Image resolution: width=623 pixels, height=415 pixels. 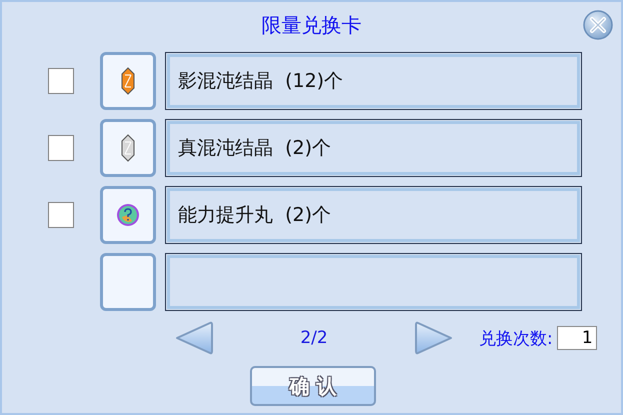 I want to click on item-name-field: 能力提升丸 (2)个, so click(x=373, y=215).